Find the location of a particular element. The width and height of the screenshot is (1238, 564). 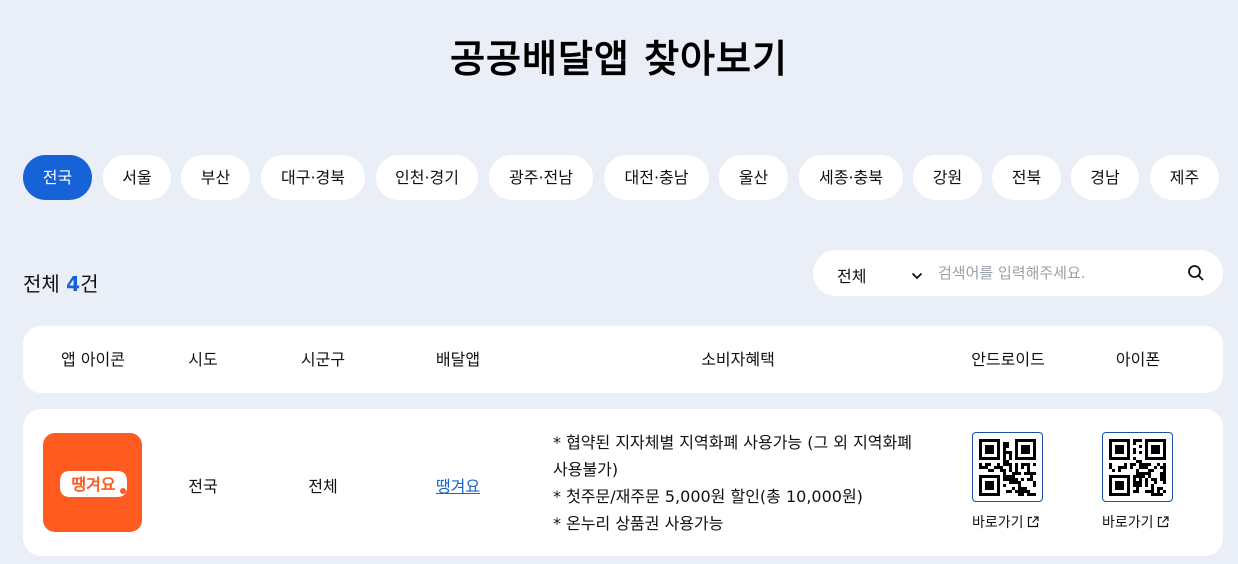

region-tab-gyeongnam: 경남 is located at coordinates (1105, 177).